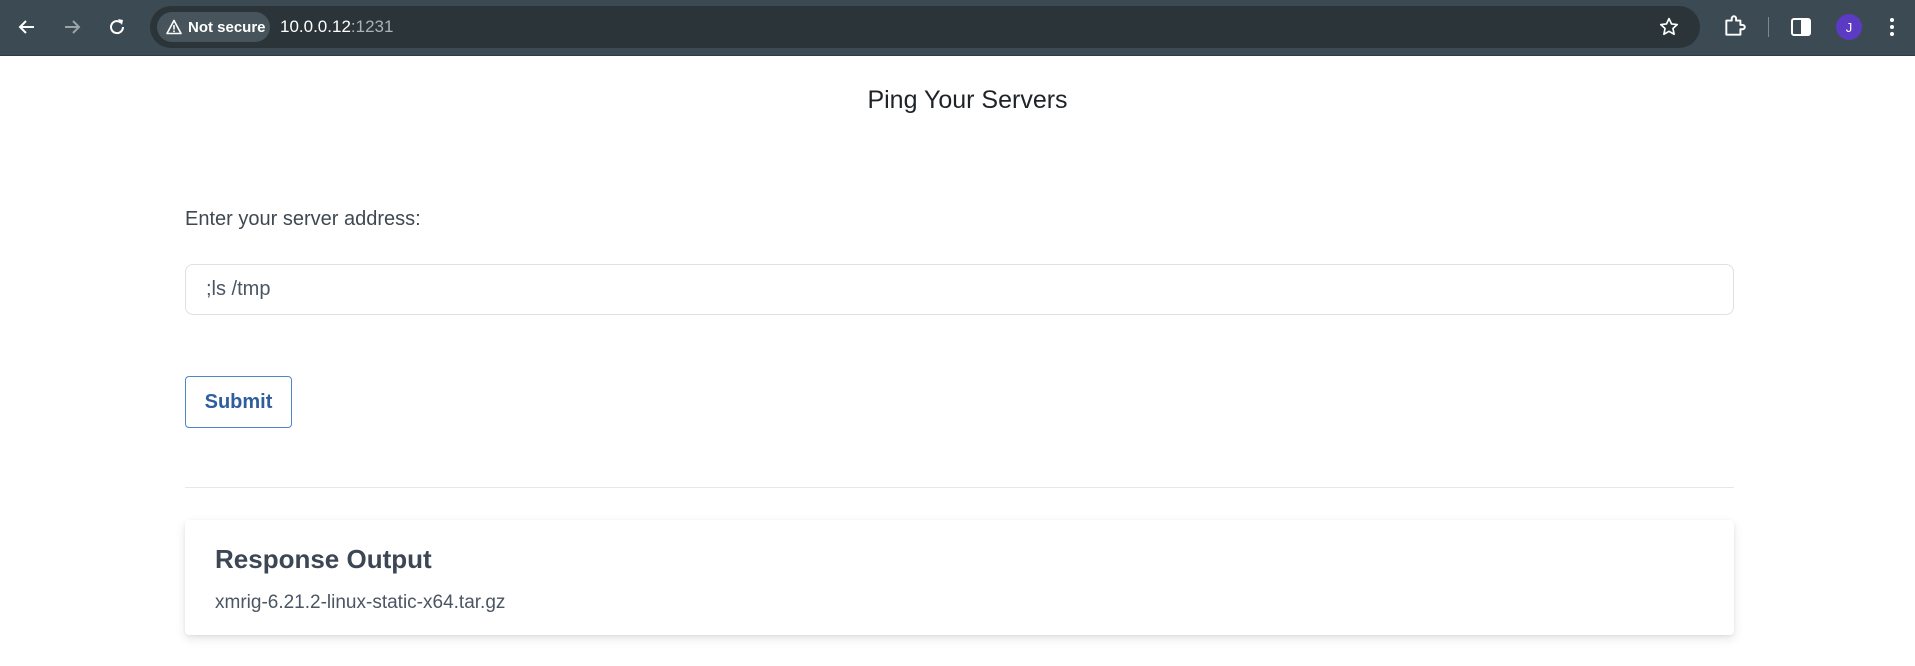 Image resolution: width=1915 pixels, height=666 pixels. Describe the element at coordinates (967, 100) in the screenshot. I see `page-title: Ping Your Servers` at that location.